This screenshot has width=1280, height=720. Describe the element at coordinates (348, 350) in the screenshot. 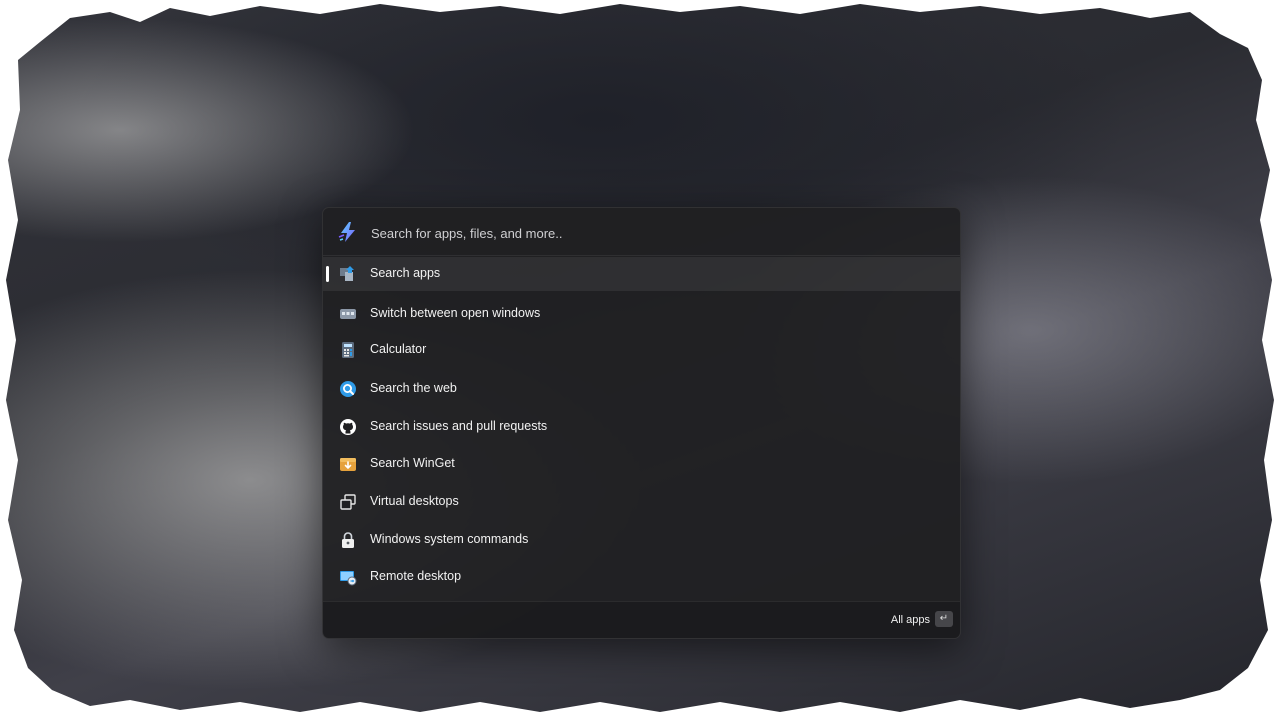

I see `calculator-icon` at that location.